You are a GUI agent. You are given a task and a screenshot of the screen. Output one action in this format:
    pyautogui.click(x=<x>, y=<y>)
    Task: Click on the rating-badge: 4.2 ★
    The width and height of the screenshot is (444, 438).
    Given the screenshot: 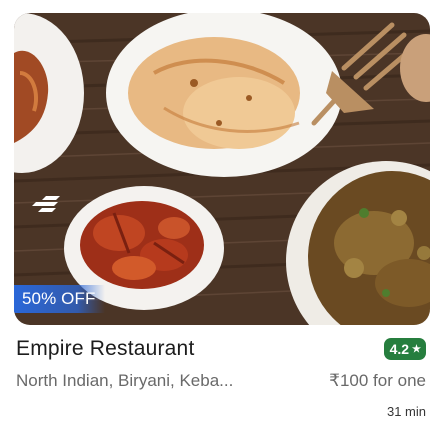 What is the action you would take?
    pyautogui.click(x=404, y=349)
    